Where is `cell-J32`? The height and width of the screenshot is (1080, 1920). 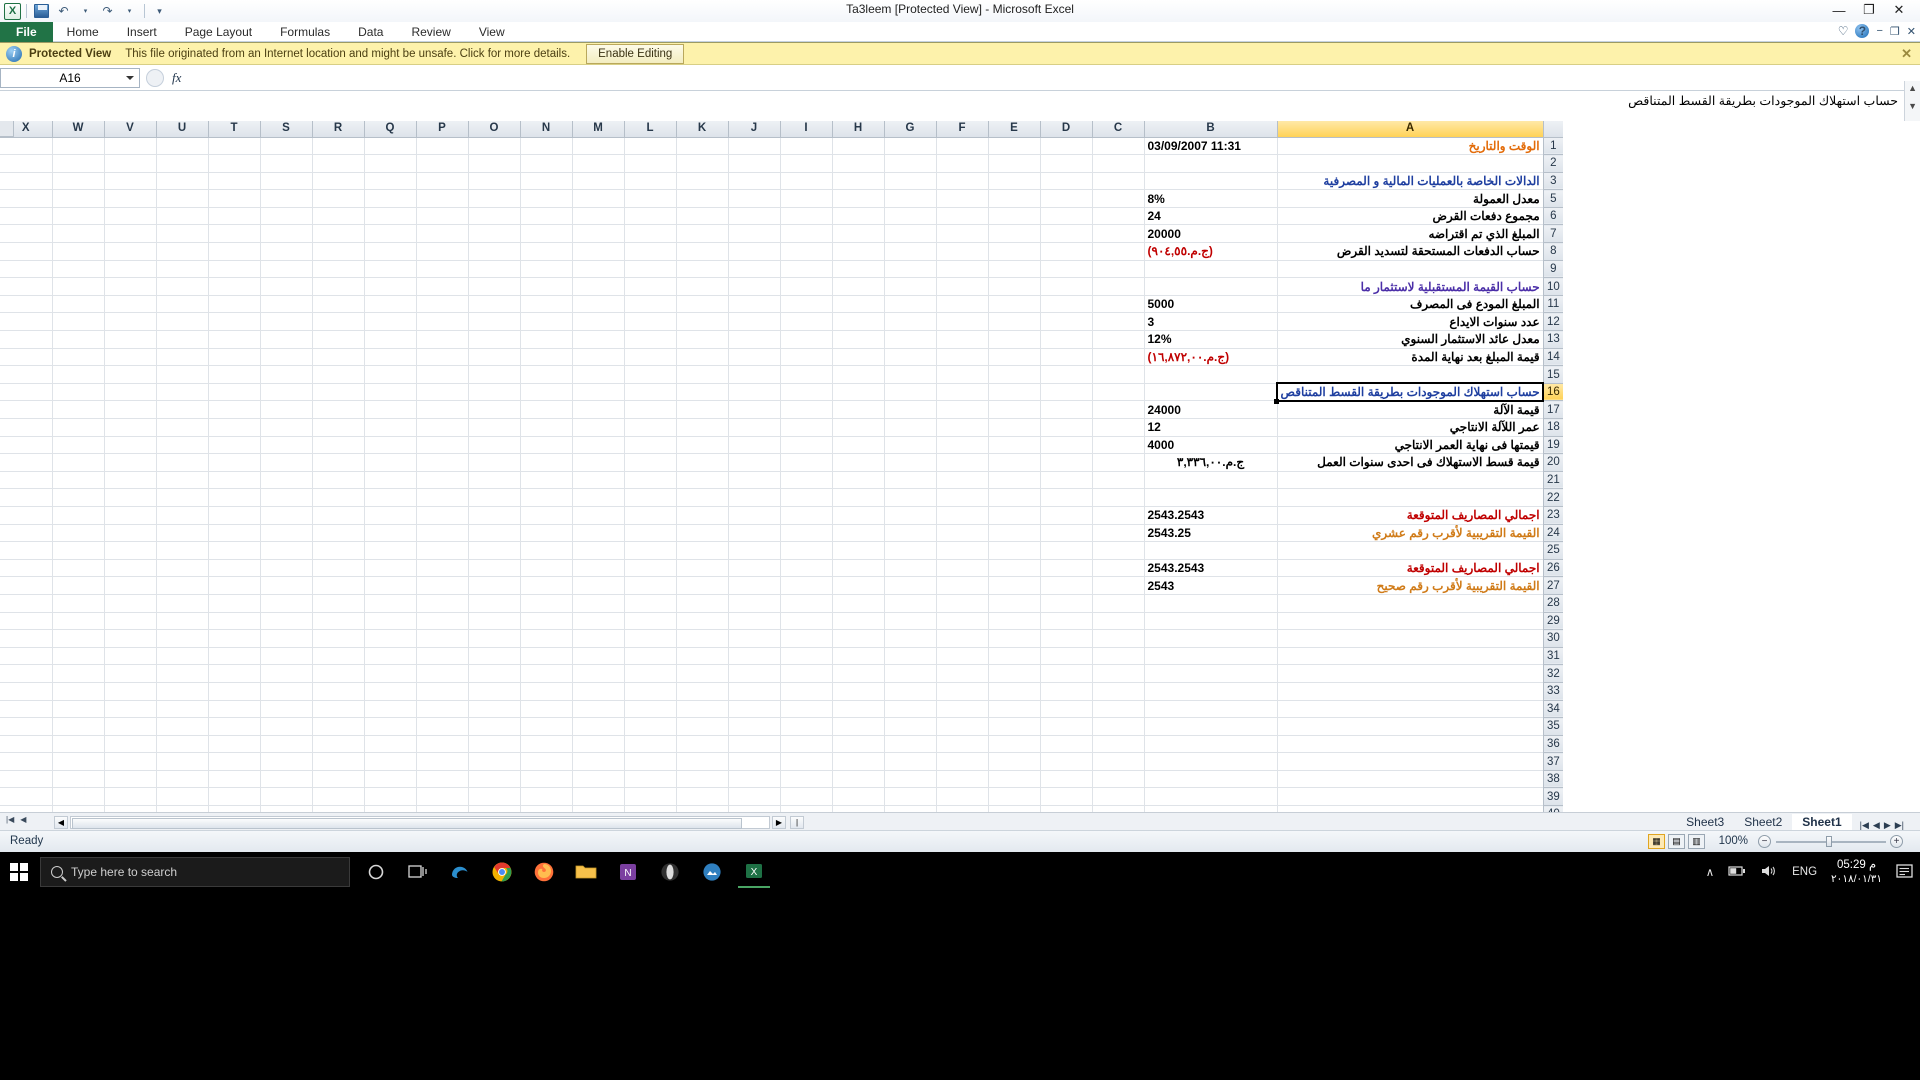
cell-J32 is located at coordinates (754, 673).